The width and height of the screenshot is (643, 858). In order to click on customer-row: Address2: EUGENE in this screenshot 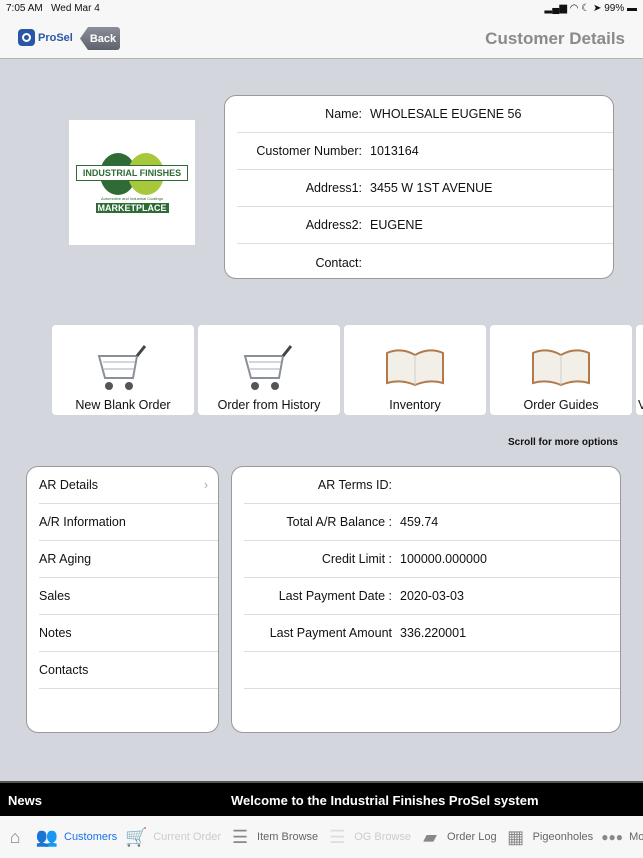, I will do `click(425, 225)`.